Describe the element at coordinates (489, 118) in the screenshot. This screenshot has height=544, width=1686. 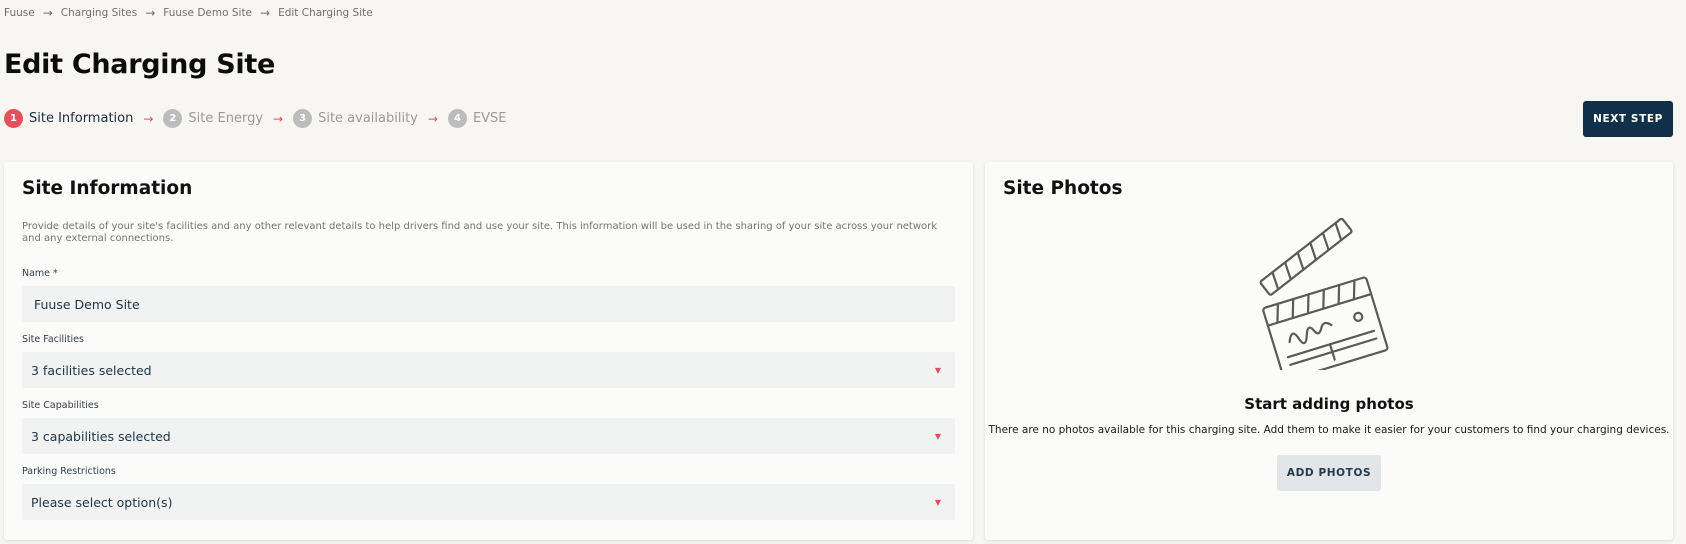
I see `step-label: EVSE` at that location.